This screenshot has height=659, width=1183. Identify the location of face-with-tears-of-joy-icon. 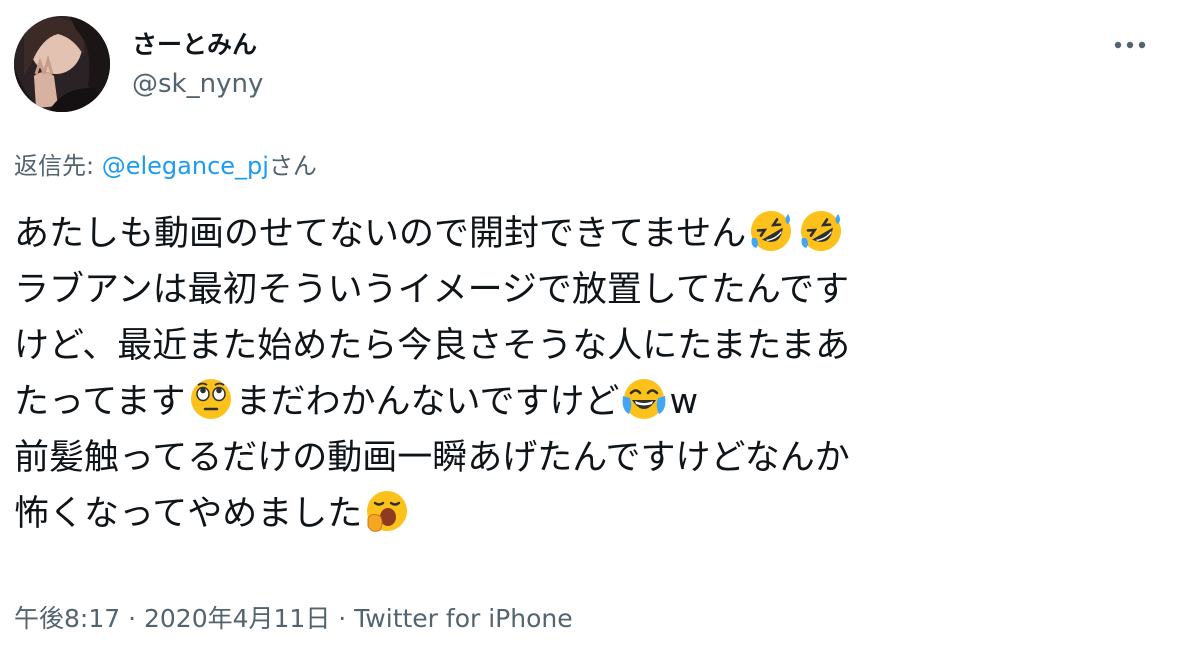
(644, 399).